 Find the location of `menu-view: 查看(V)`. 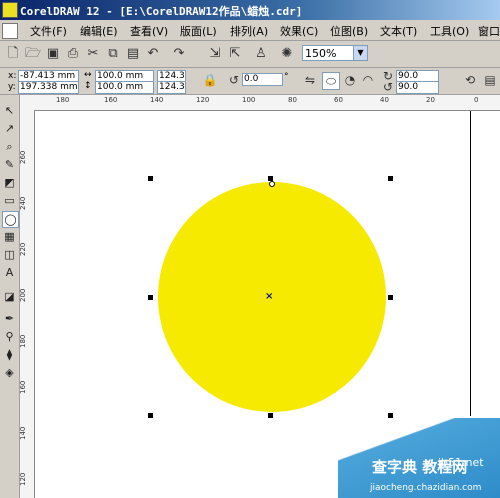

menu-view: 查看(V) is located at coordinates (149, 31).